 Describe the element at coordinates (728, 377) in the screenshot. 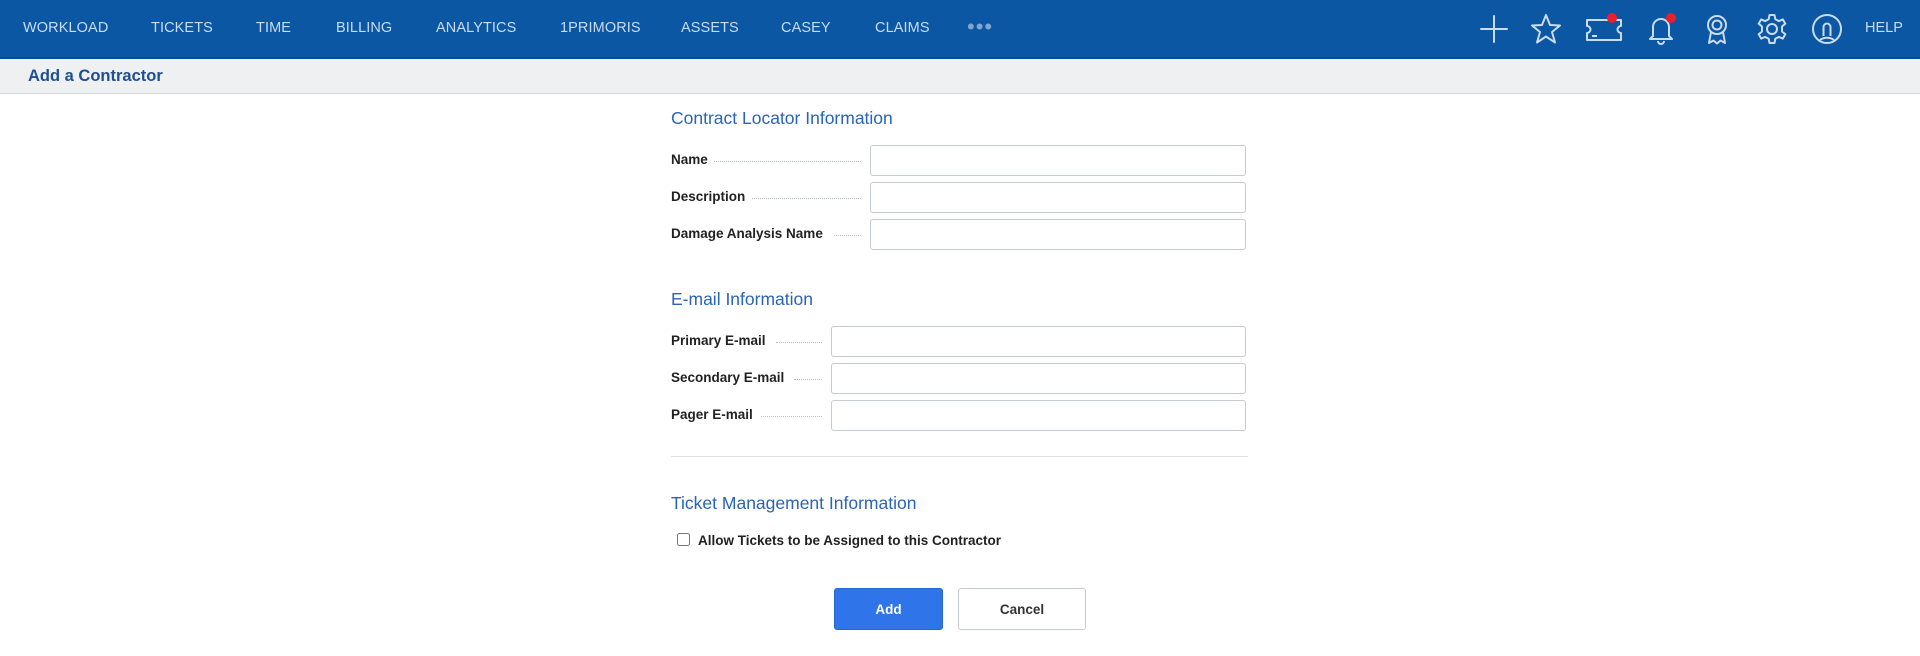

I see `secondary-email-label: Secondary E-mail` at that location.